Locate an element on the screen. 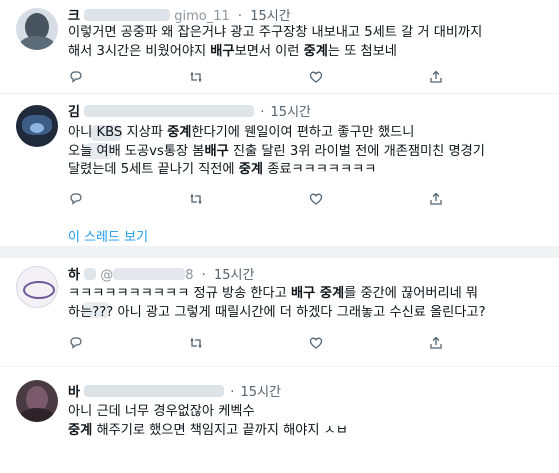  tweet-line: 달렸는데 5세트 끝나기 직전에 중계 종료ㅋㅋㅋㅋㅋㅋㅋ is located at coordinates (222, 170).